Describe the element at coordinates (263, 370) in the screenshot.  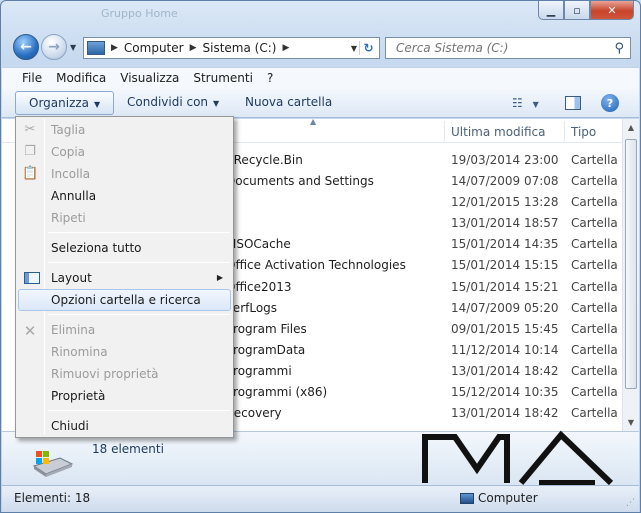
I see `file-name: Programmi` at that location.